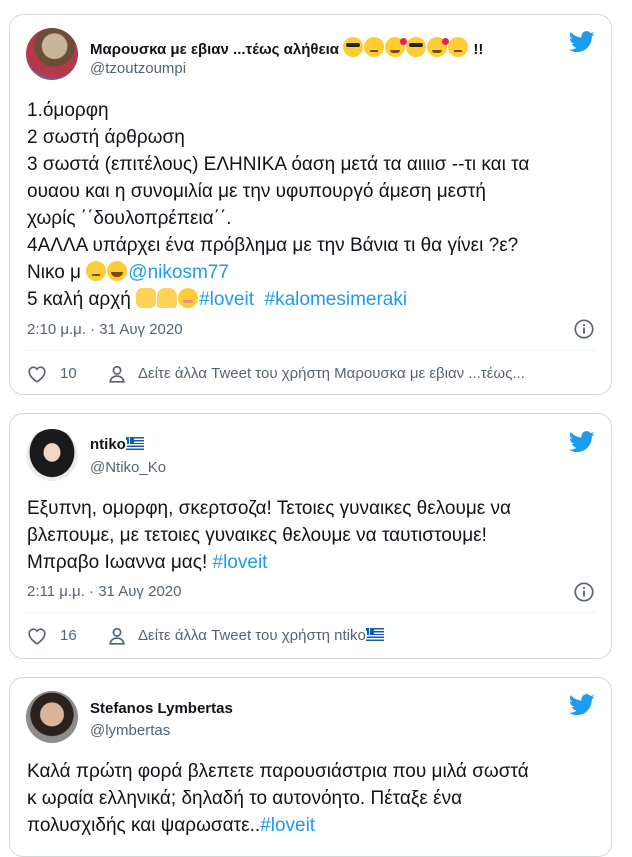 This screenshot has height=857, width=632. I want to click on more-tweets-link: Δείτε άλλα Tweet του χρήστη ntiko, so click(261, 635).